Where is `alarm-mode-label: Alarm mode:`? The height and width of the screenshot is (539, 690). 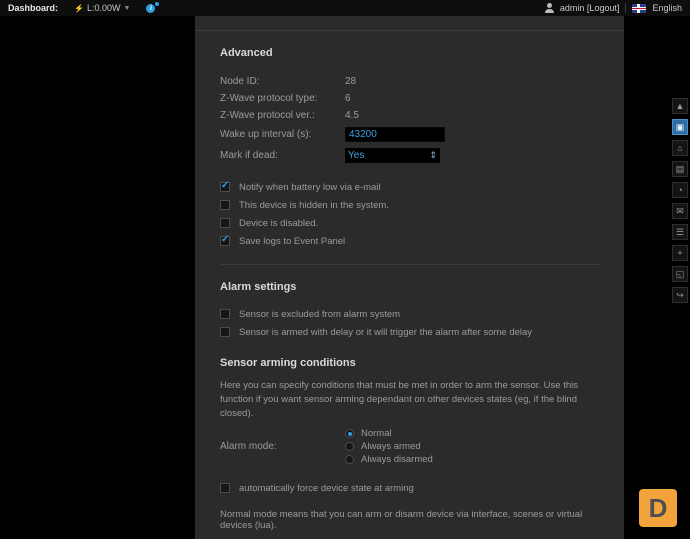
alarm-mode-label: Alarm mode: is located at coordinates (248, 446).